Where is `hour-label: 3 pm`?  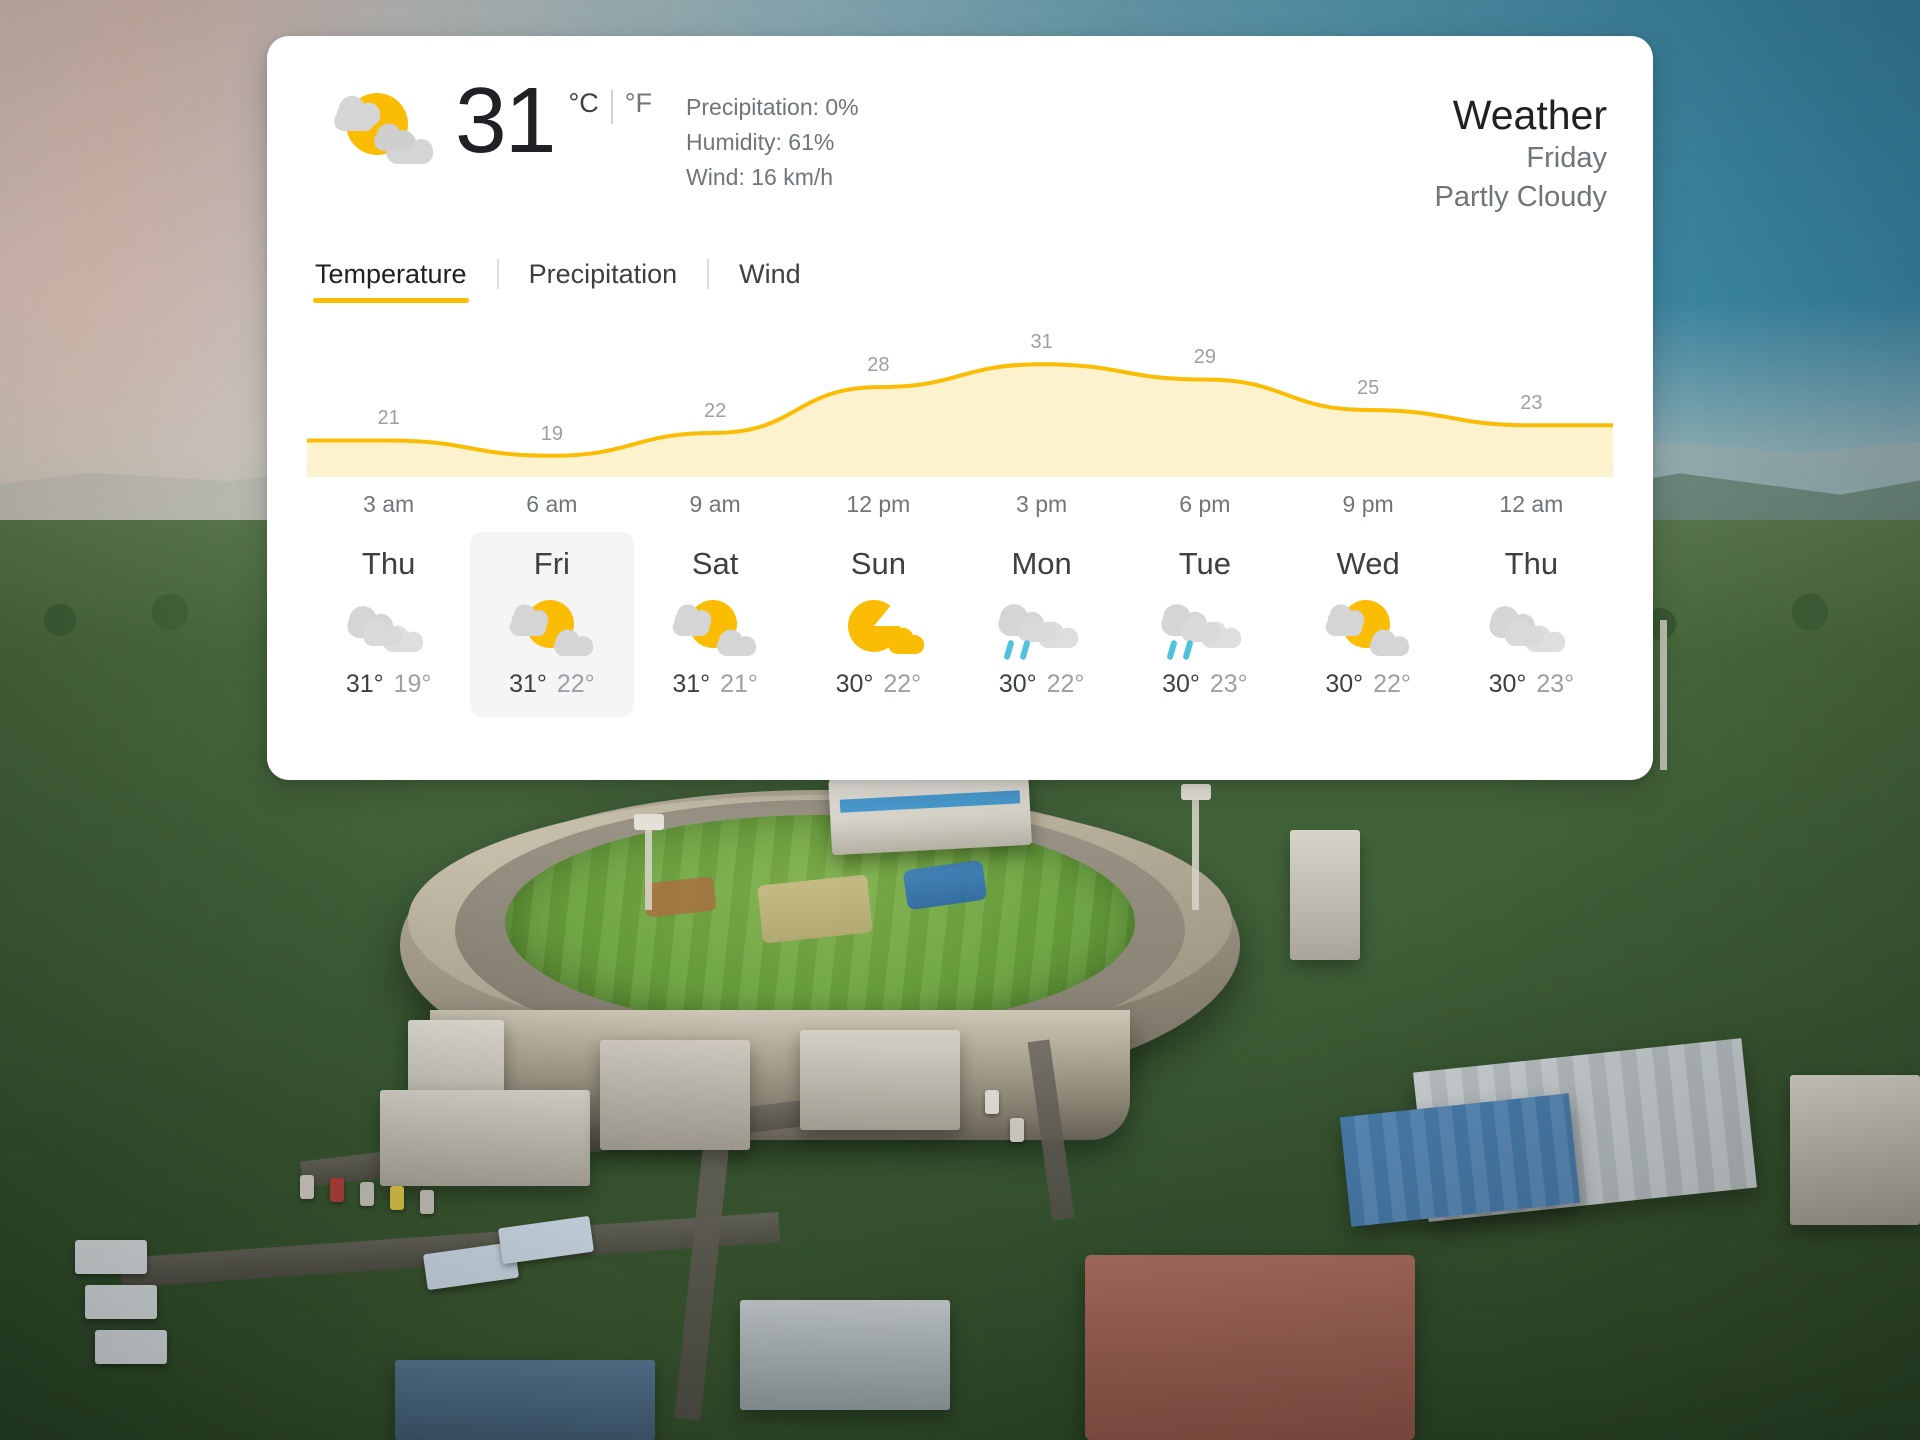
hour-label: 3 pm is located at coordinates (1042, 503).